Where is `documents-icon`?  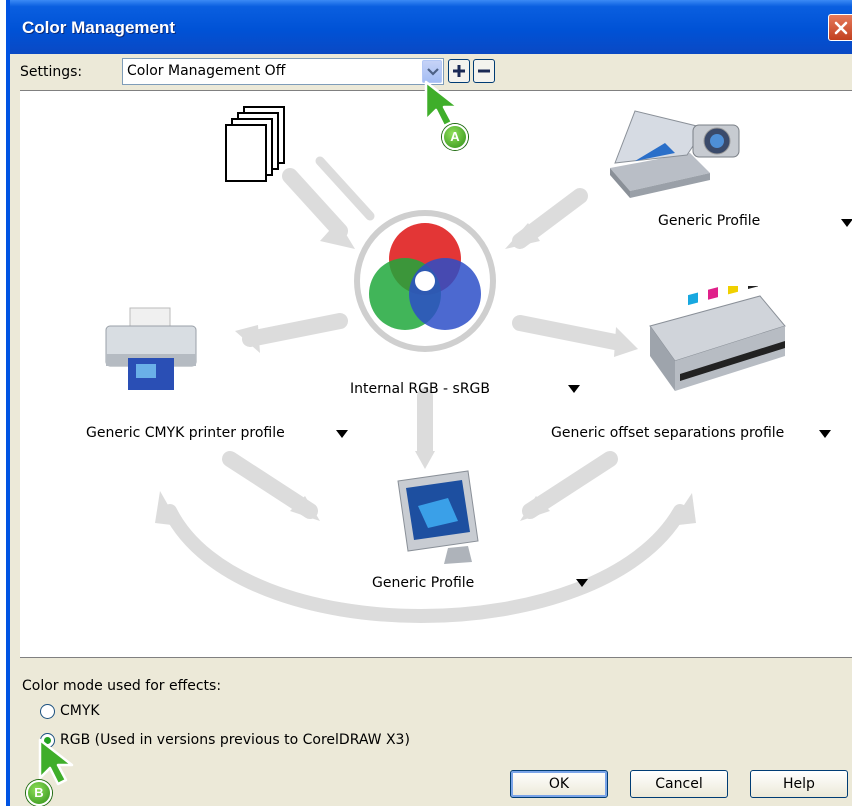
documents-icon is located at coordinates (256, 147).